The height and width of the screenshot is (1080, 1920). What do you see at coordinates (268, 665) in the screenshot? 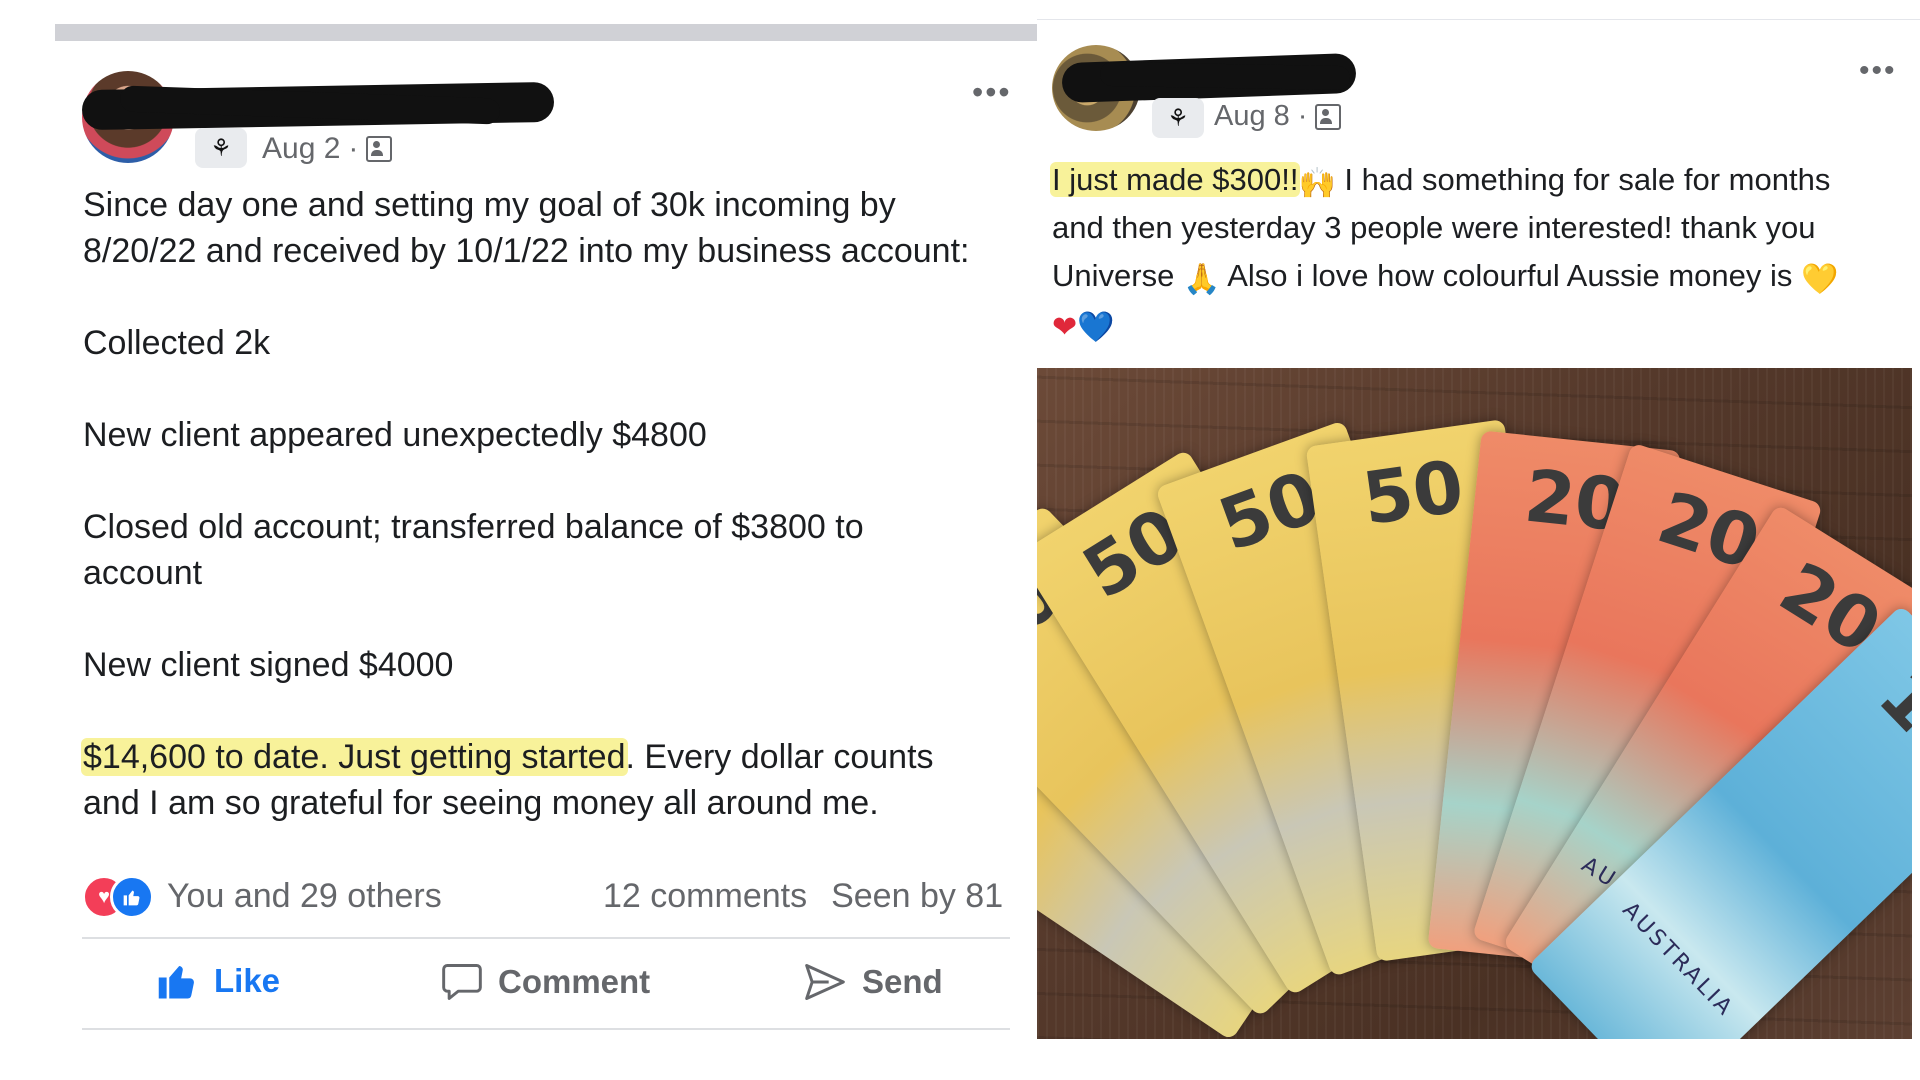
I see `post-text-line: New client signed $4000` at bounding box center [268, 665].